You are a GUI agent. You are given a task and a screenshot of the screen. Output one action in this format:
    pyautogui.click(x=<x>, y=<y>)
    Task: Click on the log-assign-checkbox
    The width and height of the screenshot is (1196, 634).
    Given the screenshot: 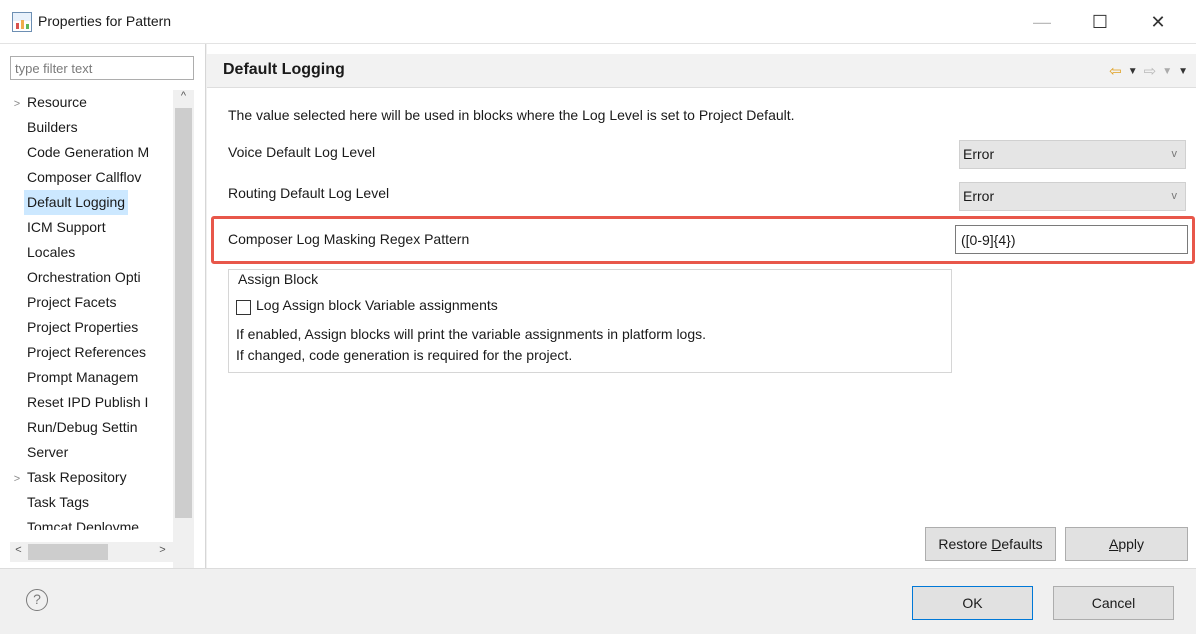 What is the action you would take?
    pyautogui.click(x=243, y=307)
    